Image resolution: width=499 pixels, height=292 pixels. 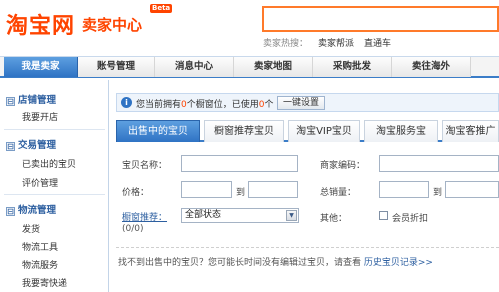 What do you see at coordinates (404, 189) in the screenshot?
I see `sales-min-input` at bounding box center [404, 189].